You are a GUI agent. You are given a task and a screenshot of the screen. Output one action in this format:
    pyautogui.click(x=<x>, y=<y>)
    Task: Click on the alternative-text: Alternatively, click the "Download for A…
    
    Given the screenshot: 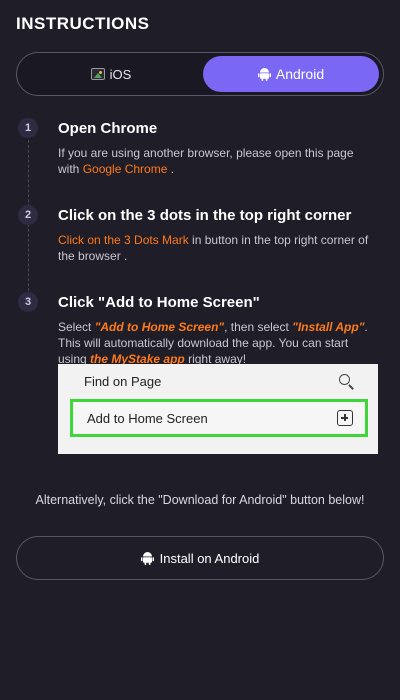 What is the action you would take?
    pyautogui.click(x=200, y=500)
    